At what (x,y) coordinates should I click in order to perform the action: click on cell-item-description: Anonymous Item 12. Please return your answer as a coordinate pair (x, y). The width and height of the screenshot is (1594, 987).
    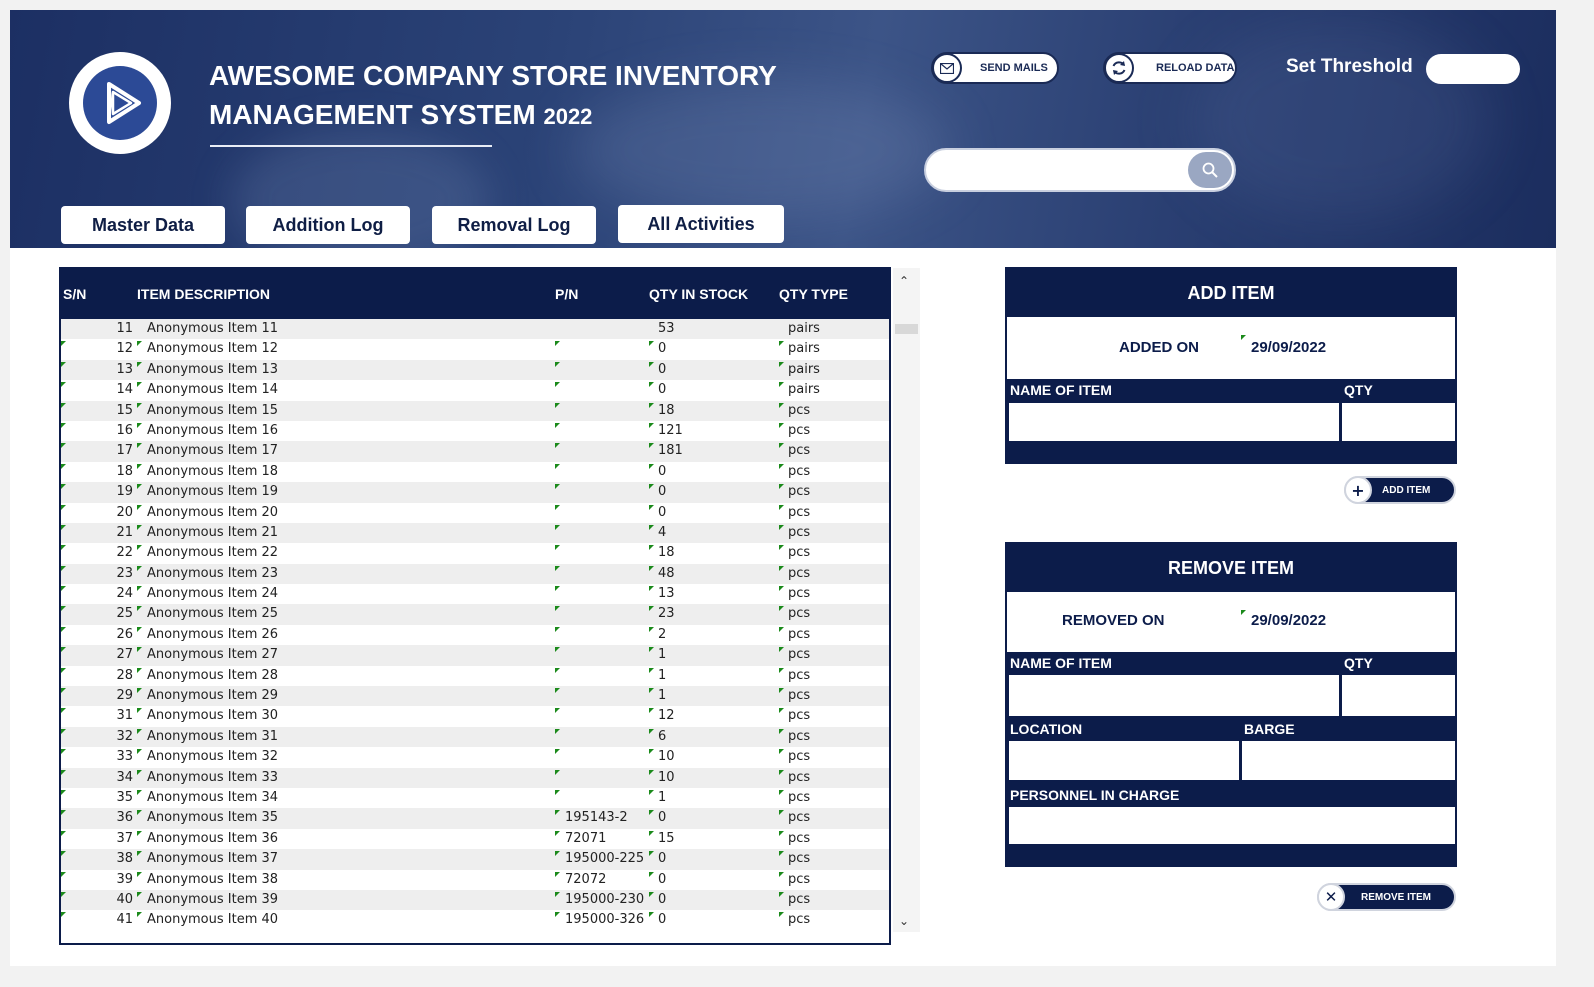
    Looking at the image, I should click on (212, 348).